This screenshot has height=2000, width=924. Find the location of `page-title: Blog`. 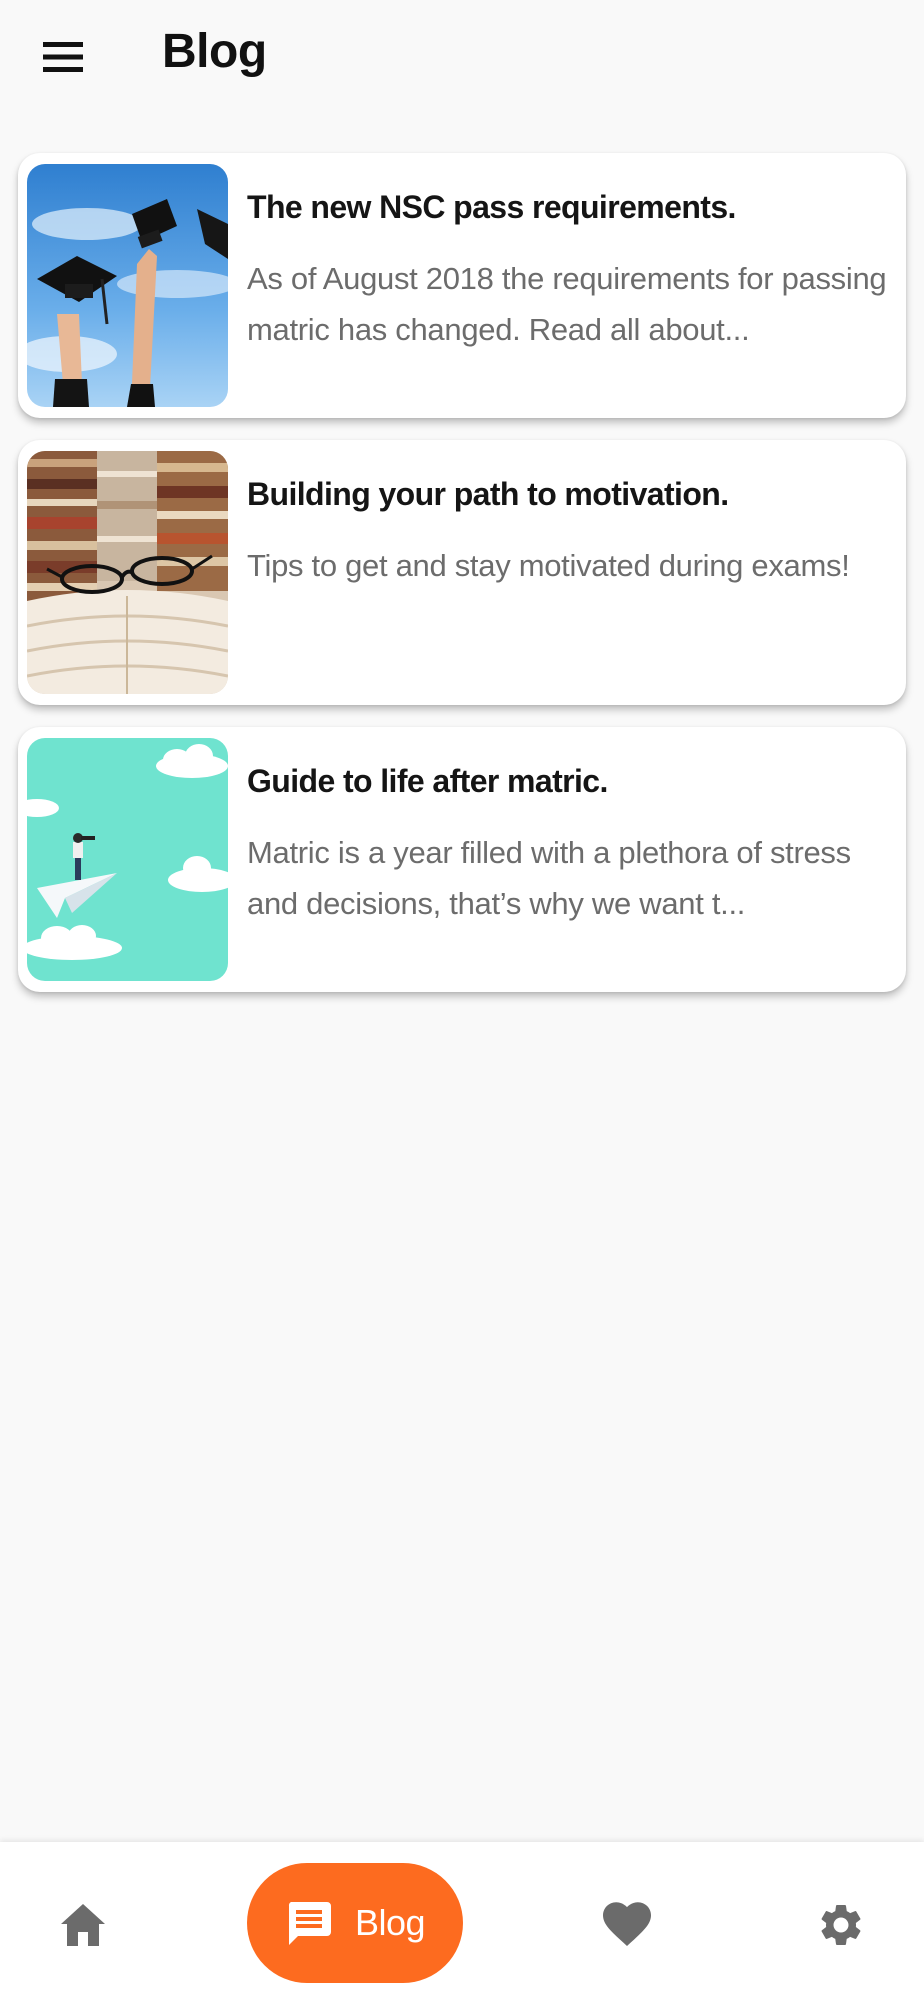

page-title: Blog is located at coordinates (214, 51).